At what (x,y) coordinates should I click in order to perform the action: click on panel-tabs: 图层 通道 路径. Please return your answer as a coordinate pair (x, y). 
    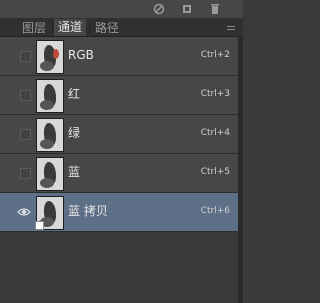
    Looking at the image, I should click on (121, 27).